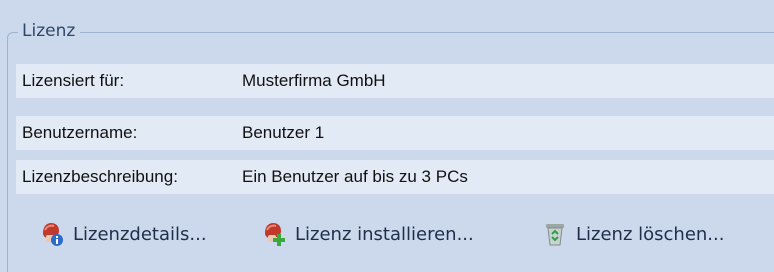 The image size is (774, 272). What do you see at coordinates (355, 176) in the screenshot?
I see `info-value-description: Ein Benutzer auf bis zu 3 PCs` at bounding box center [355, 176].